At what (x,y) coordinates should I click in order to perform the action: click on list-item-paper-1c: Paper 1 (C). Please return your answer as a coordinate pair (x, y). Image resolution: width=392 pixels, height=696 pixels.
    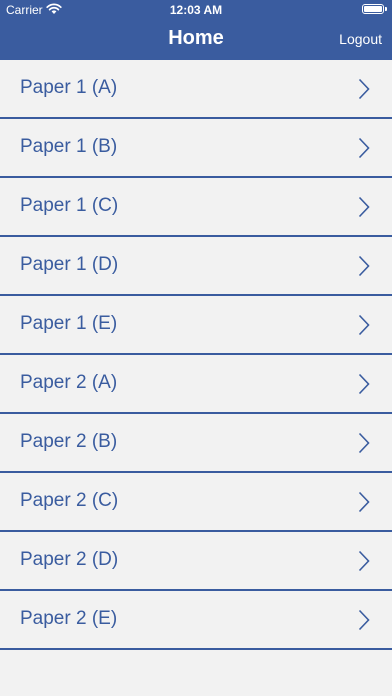
    Looking at the image, I should click on (196, 207).